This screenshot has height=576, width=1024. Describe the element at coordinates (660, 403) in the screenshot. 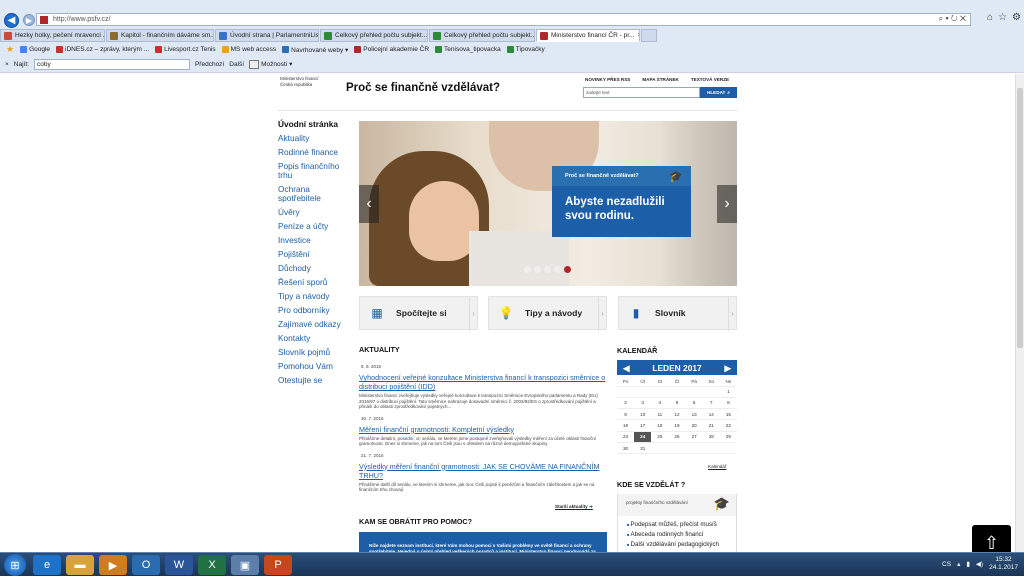

I see `calendar-day: 4` at that location.